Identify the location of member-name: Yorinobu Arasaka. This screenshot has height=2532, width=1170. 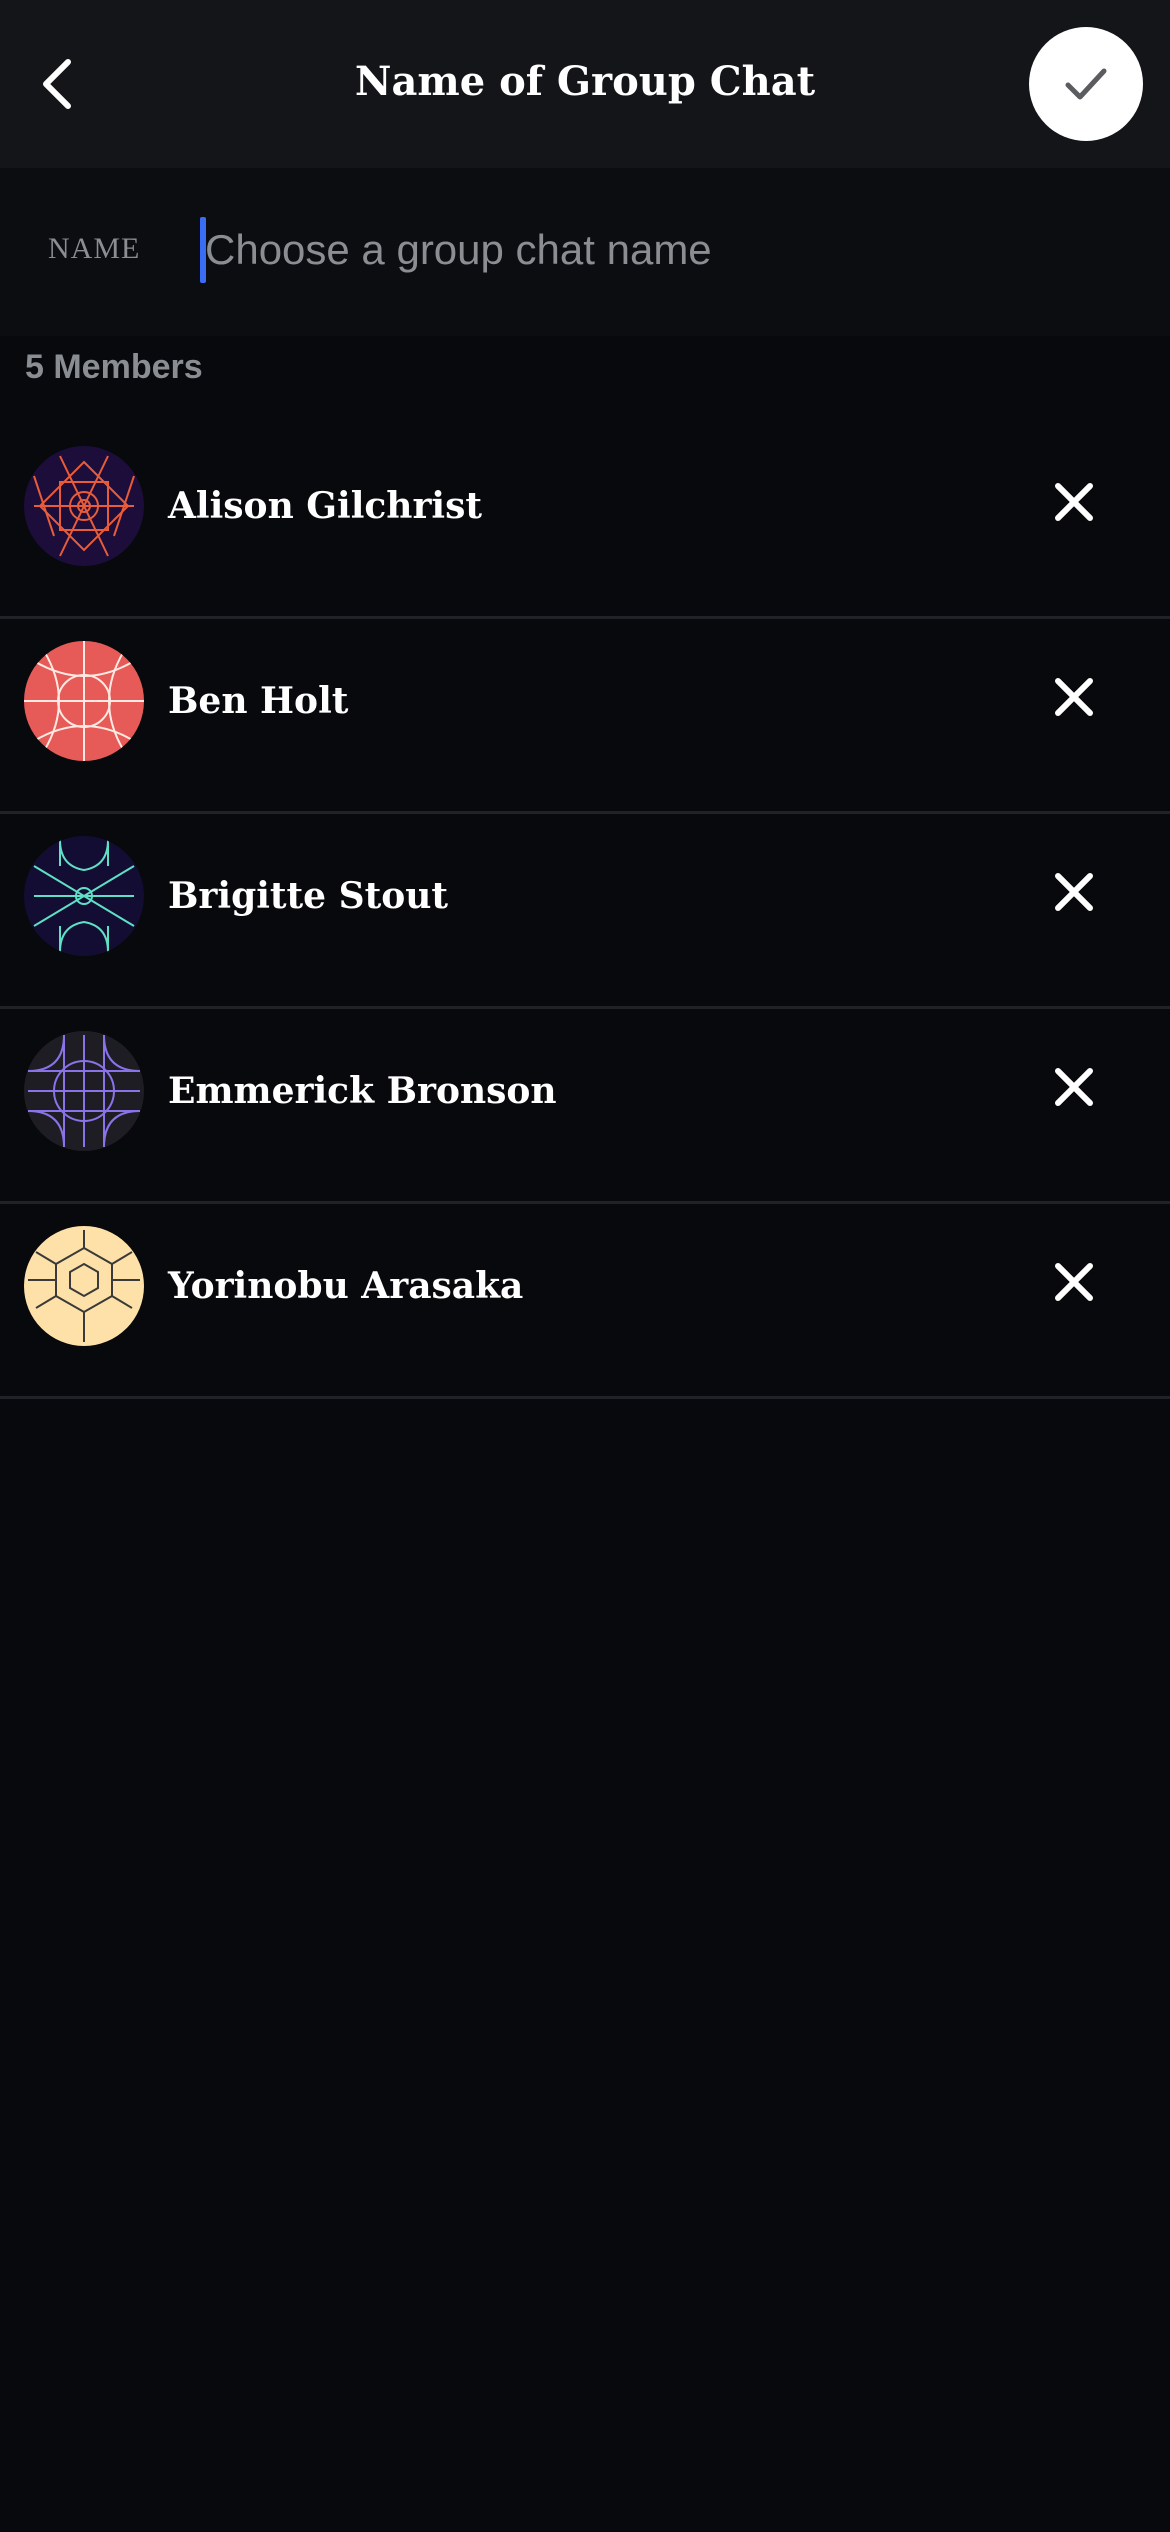
(346, 1286).